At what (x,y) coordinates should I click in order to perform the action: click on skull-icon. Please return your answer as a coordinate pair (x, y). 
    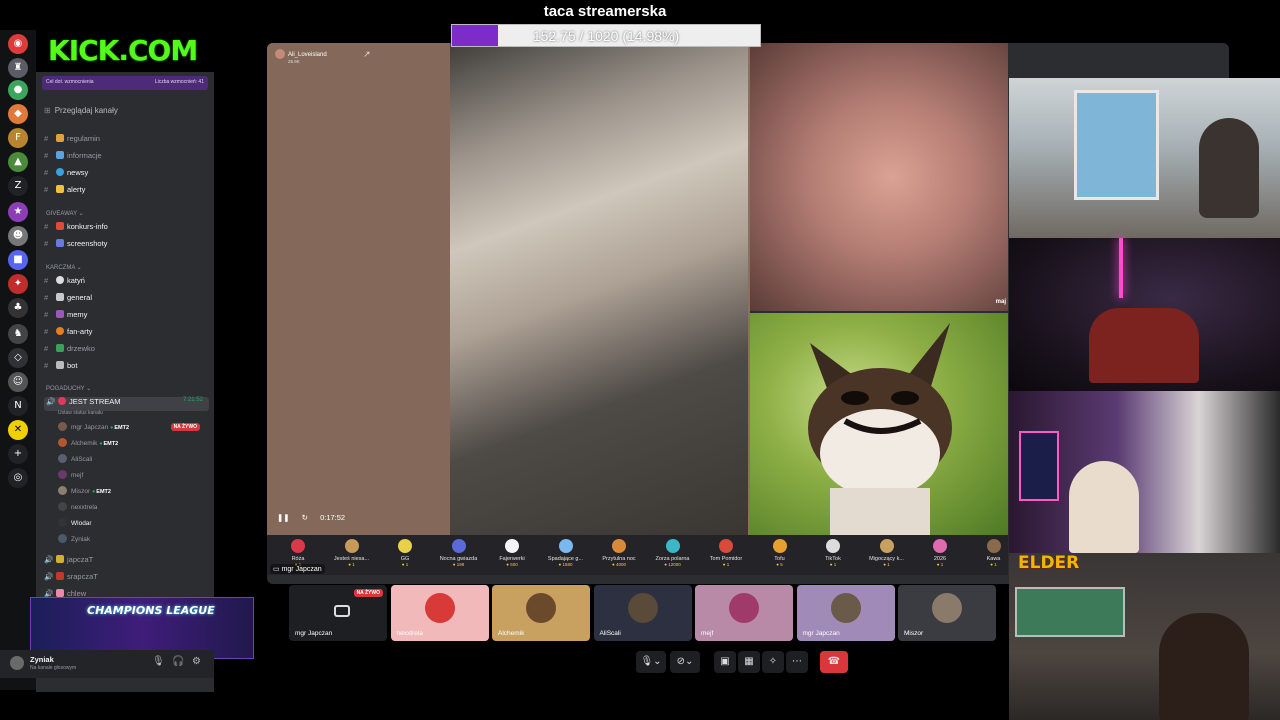
    Looking at the image, I should click on (60, 280).